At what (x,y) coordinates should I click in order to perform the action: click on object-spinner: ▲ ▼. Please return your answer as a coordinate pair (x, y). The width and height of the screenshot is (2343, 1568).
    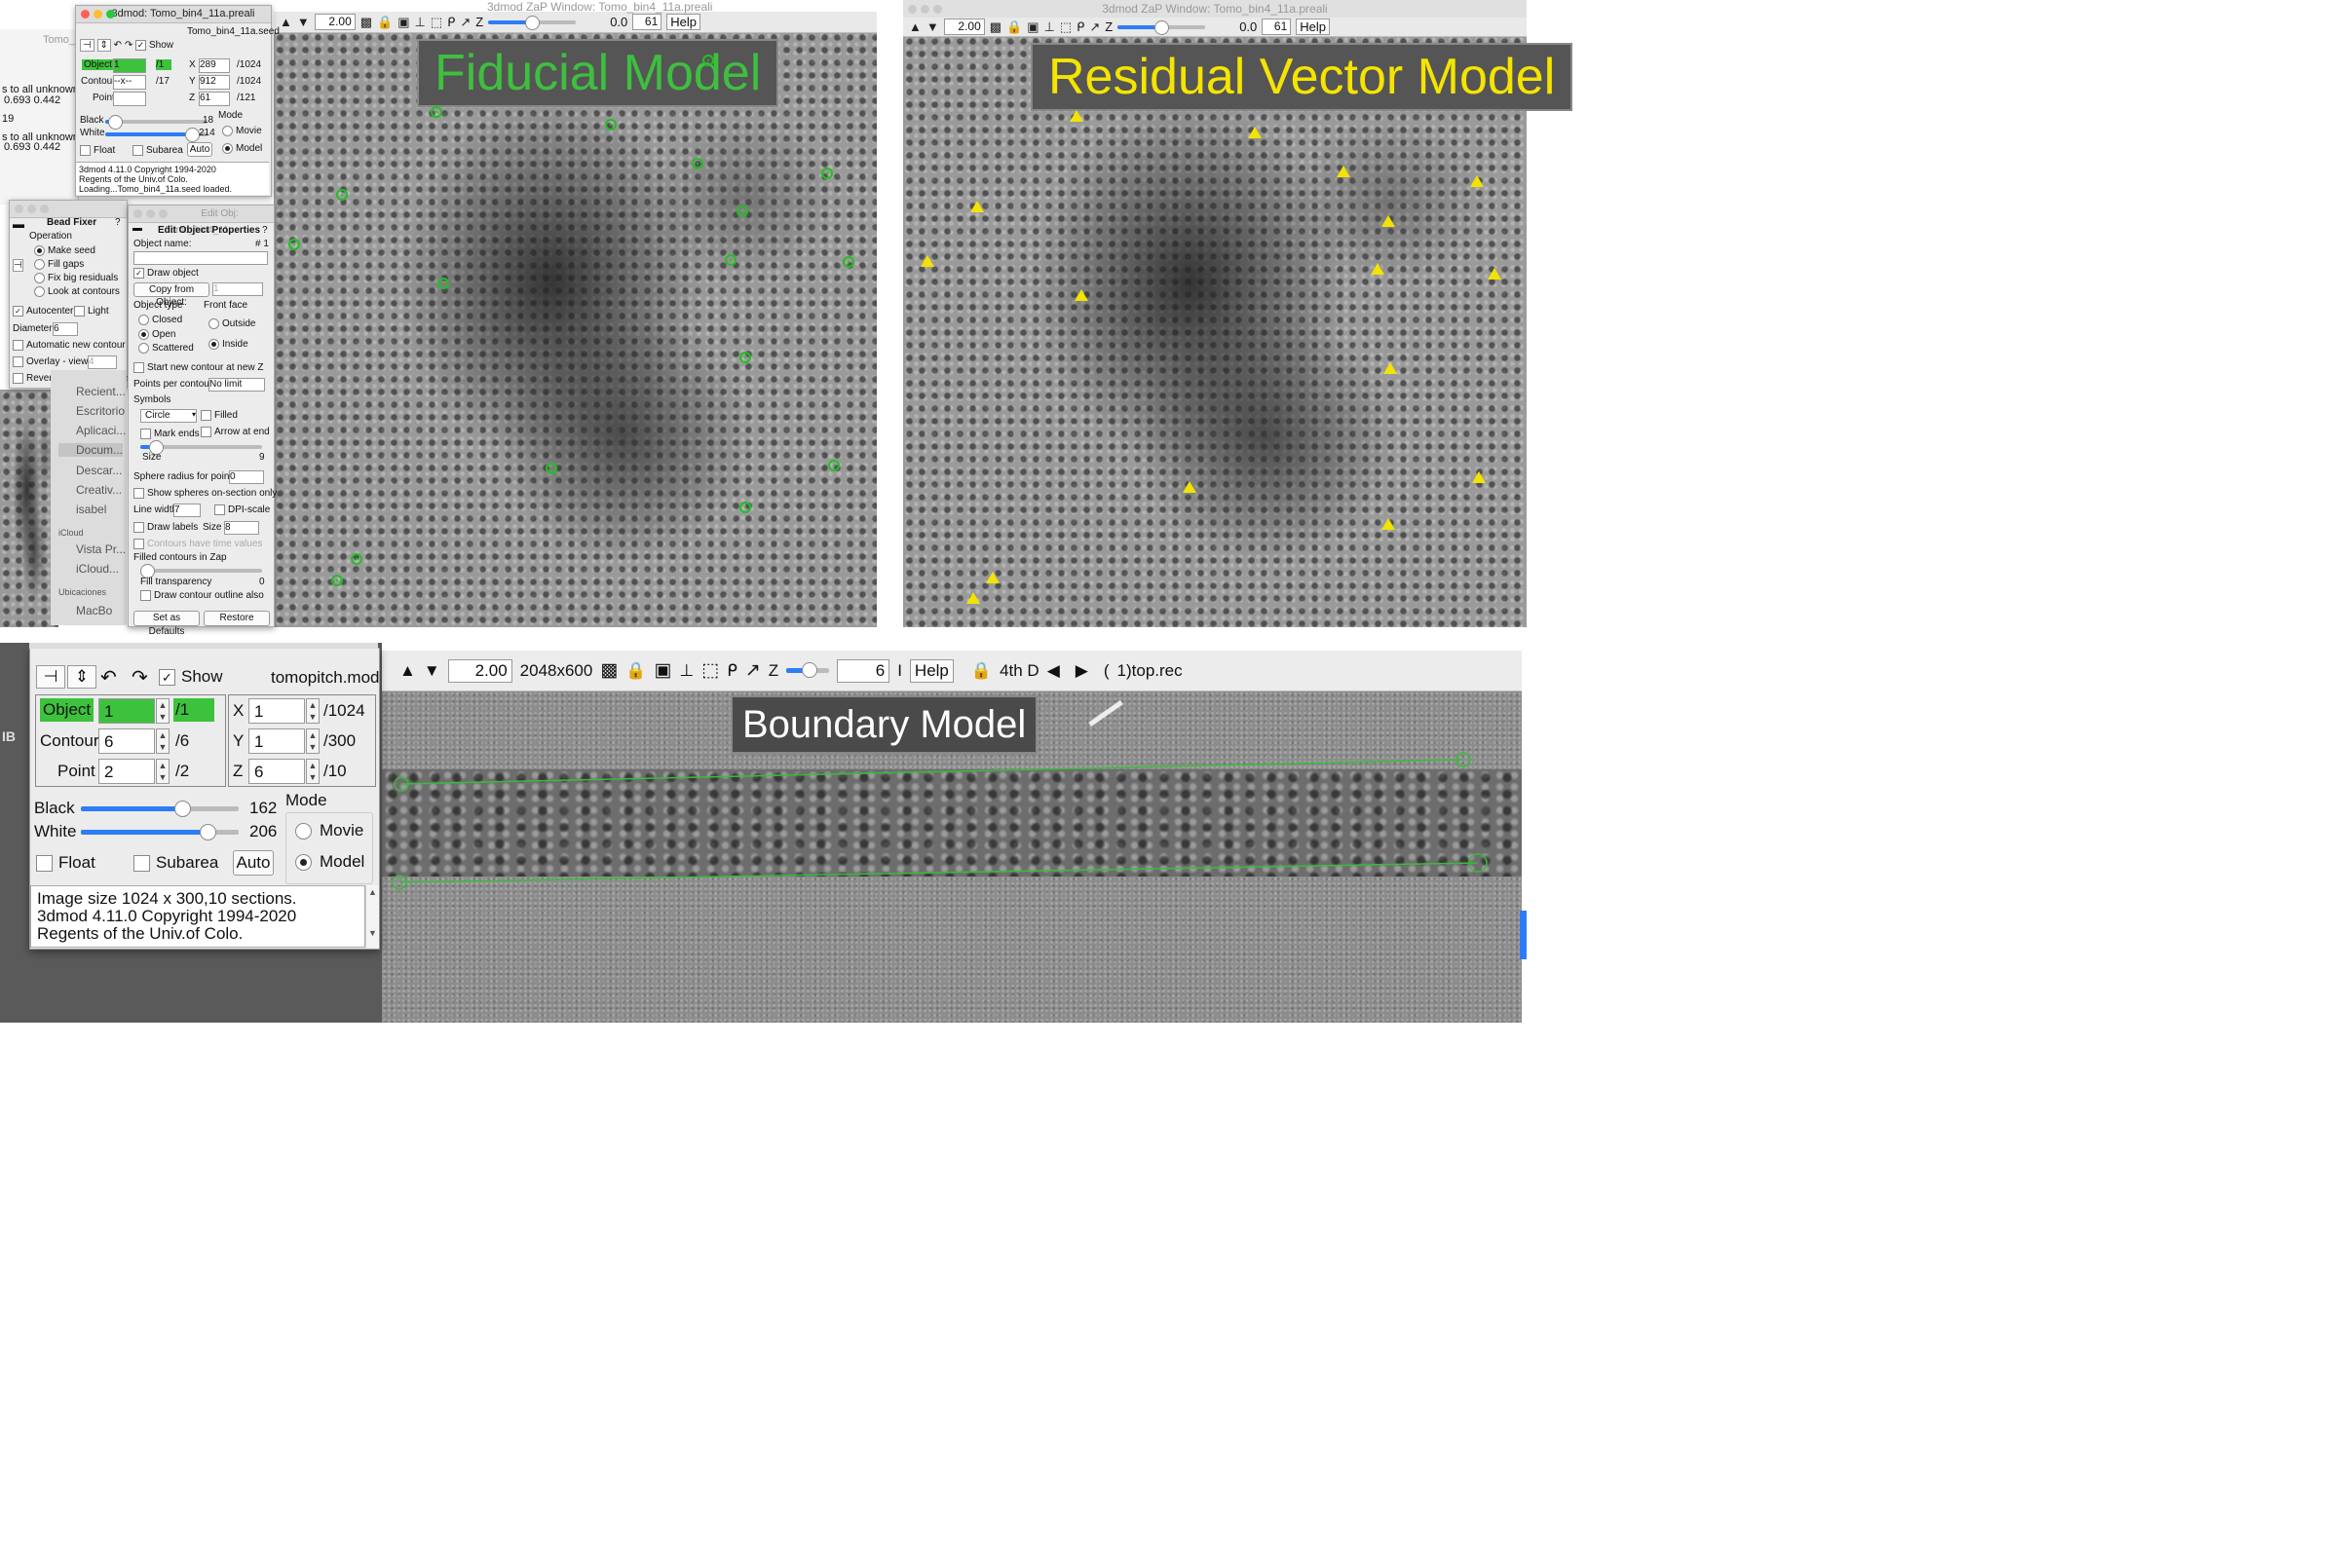
    Looking at the image, I should click on (163, 711).